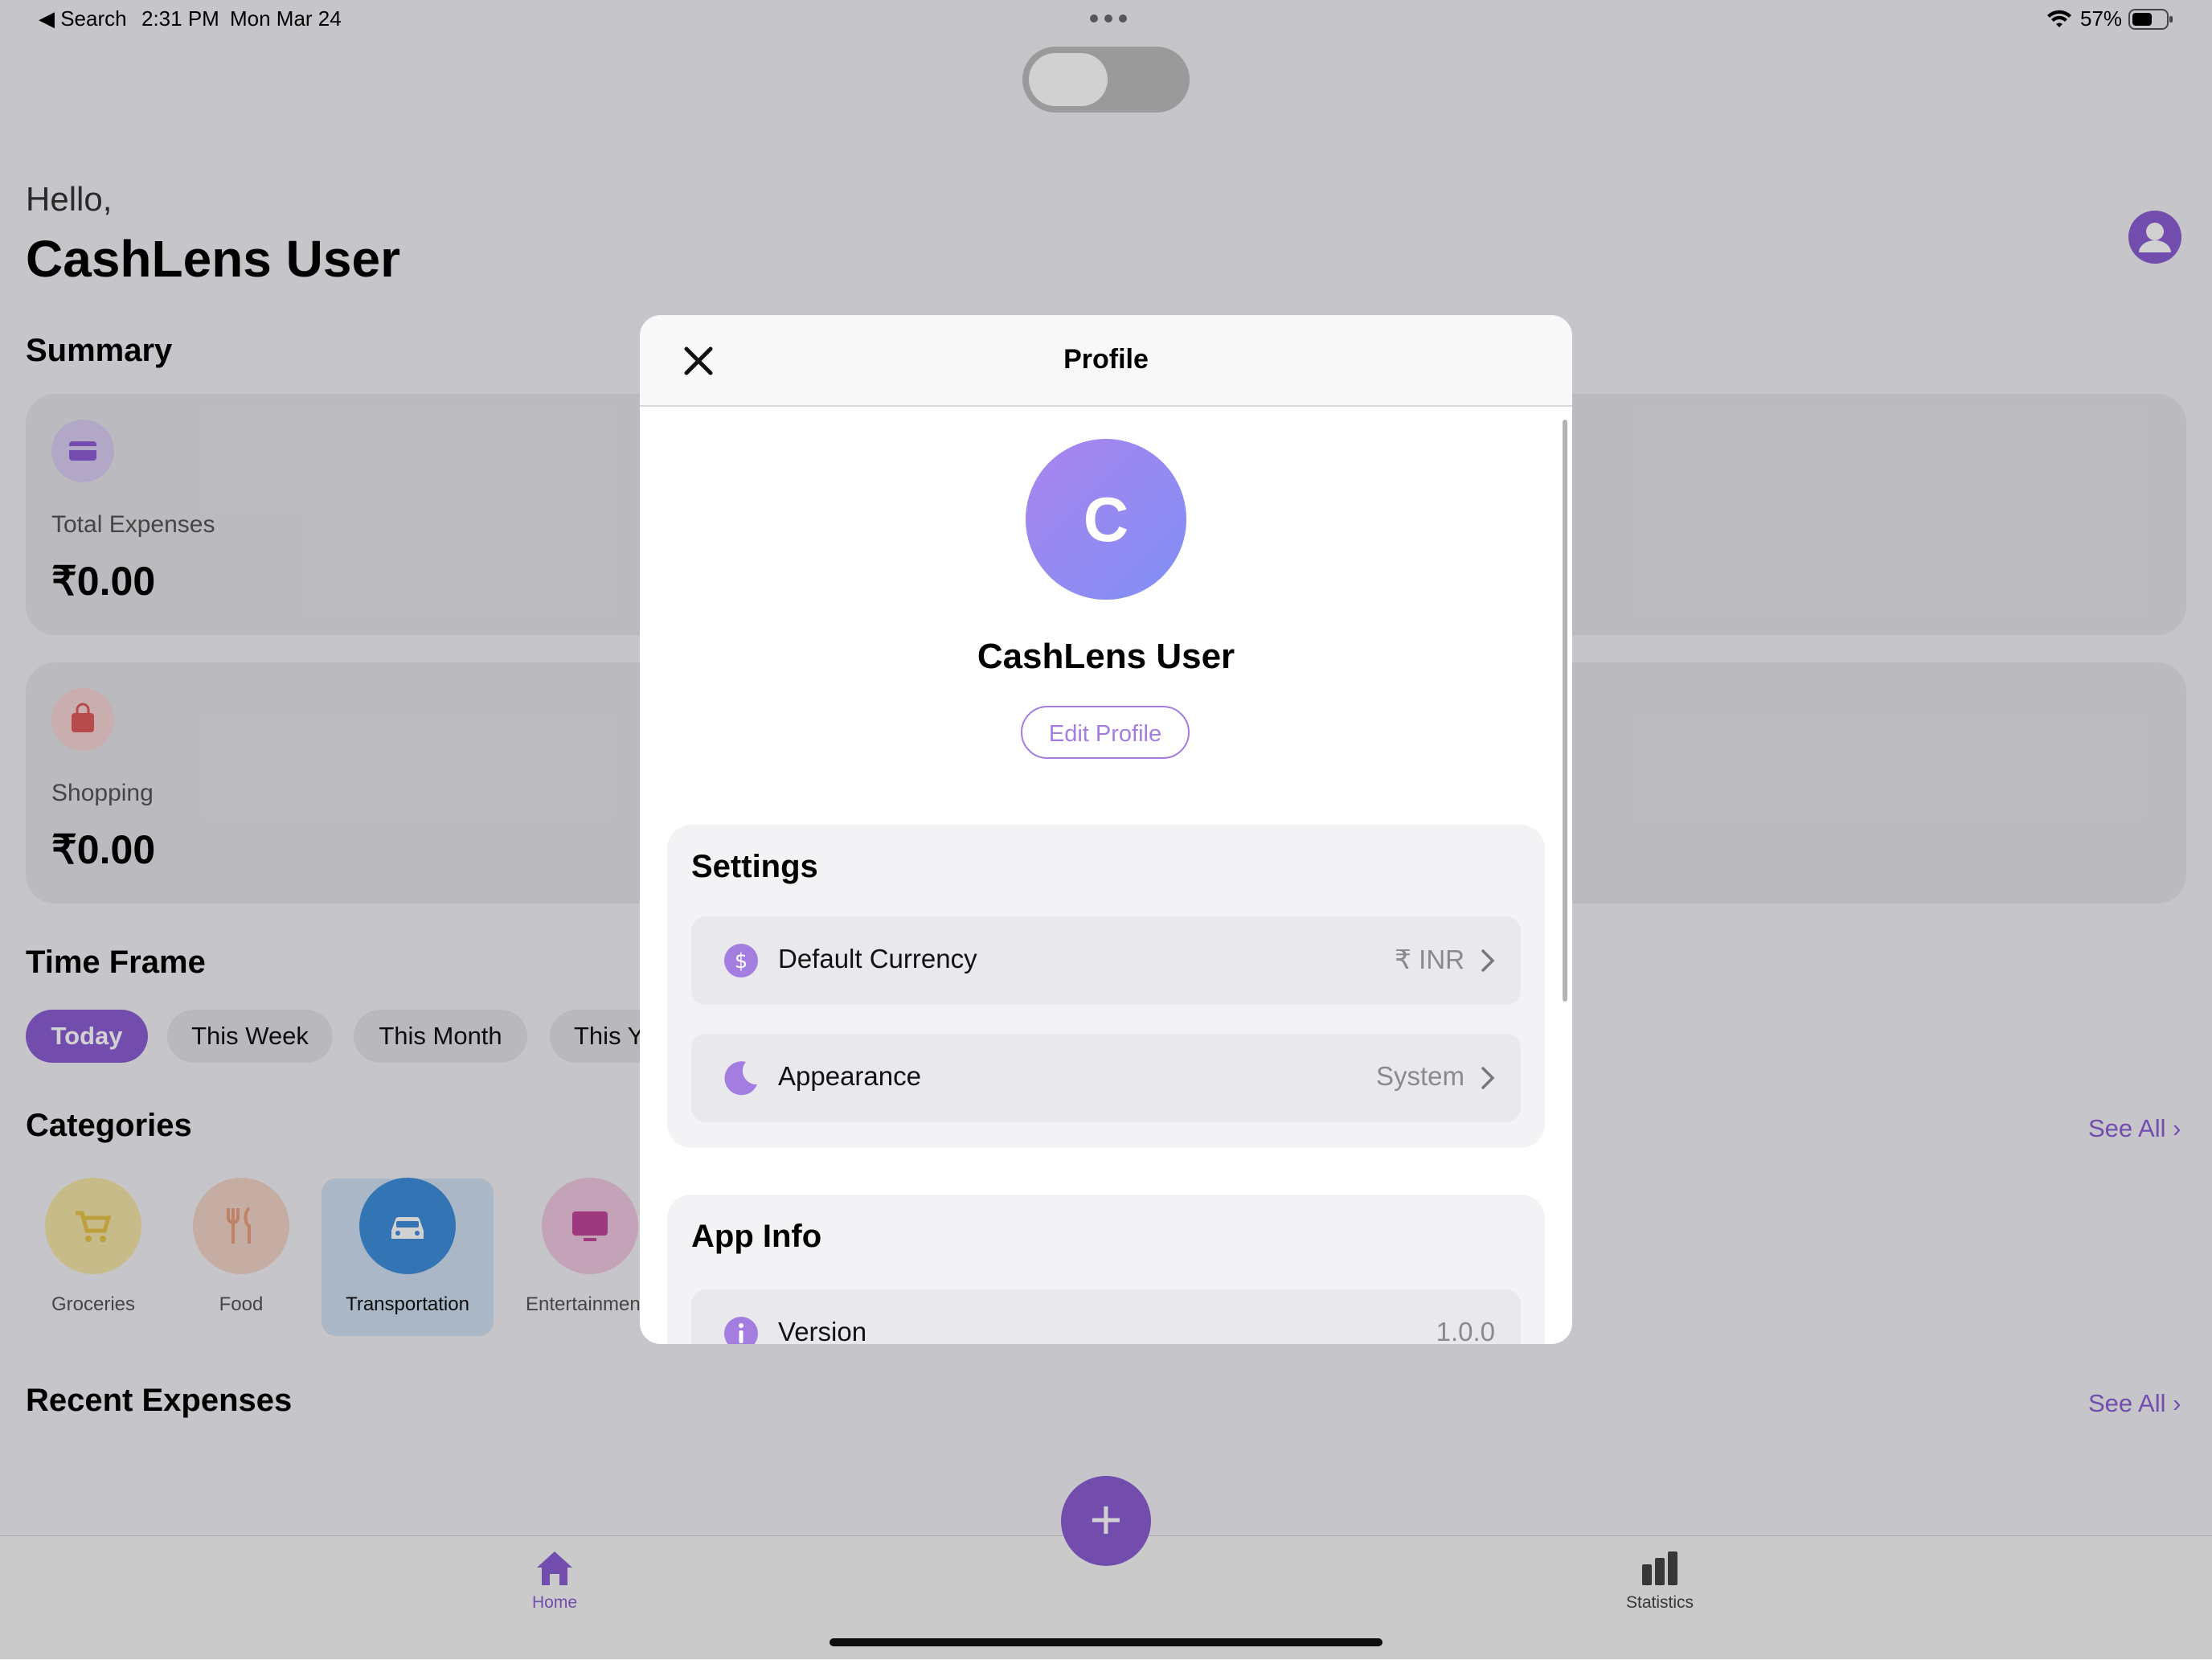 Image resolution: width=2212 pixels, height=1660 pixels. I want to click on appearance-row: Appearance System, so click(1106, 1078).